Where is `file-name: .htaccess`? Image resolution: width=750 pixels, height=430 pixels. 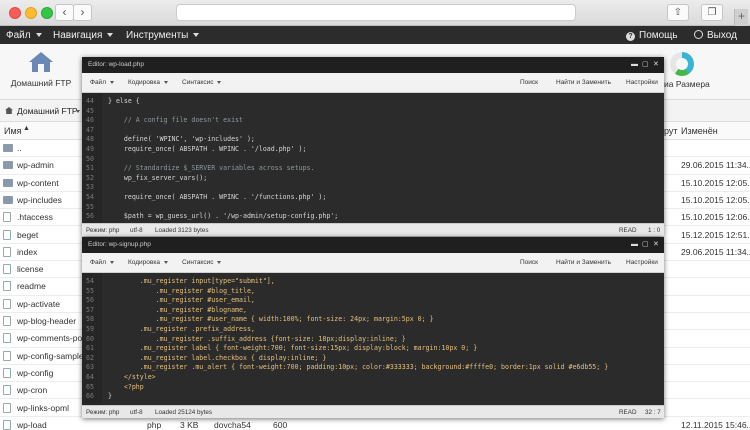
file-name: .htaccess is located at coordinates (35, 217).